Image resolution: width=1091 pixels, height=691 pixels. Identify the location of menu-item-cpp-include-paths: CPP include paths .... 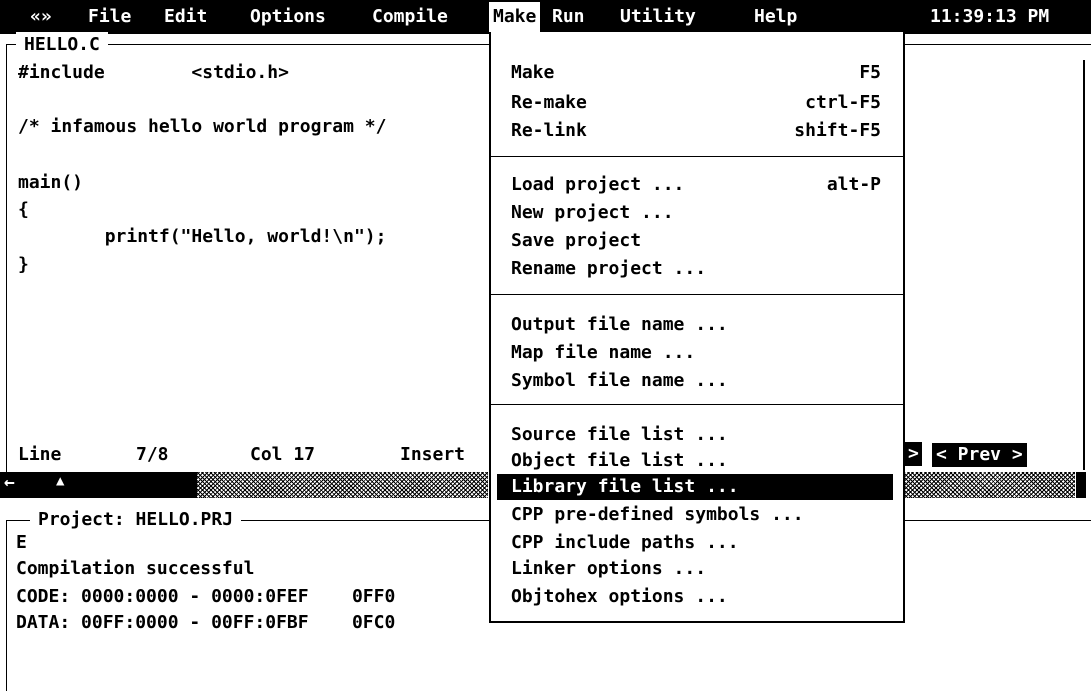
(699, 543).